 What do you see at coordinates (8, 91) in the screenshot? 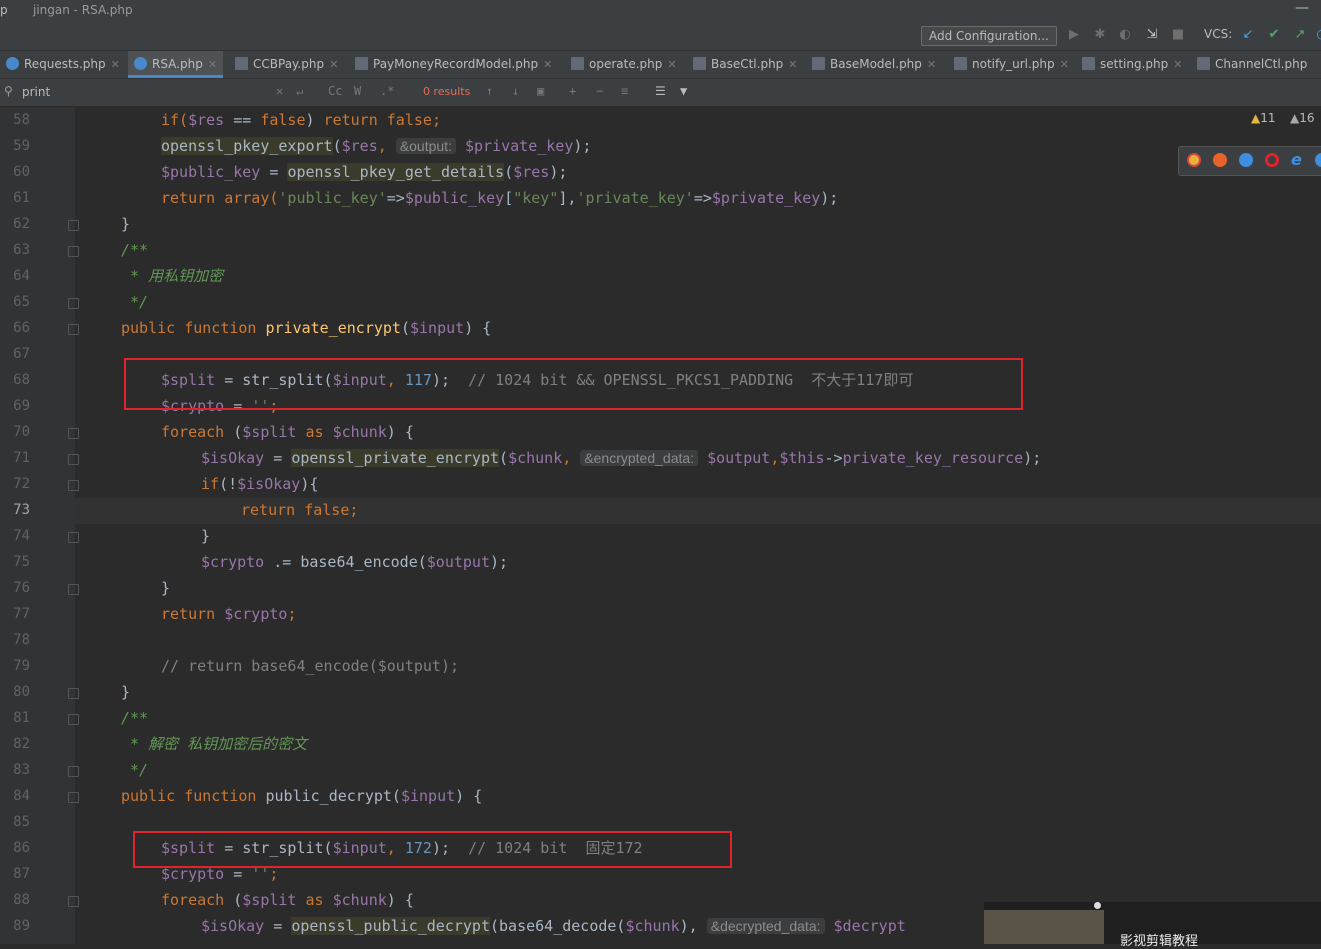
I see `search-icon: ⚲` at bounding box center [8, 91].